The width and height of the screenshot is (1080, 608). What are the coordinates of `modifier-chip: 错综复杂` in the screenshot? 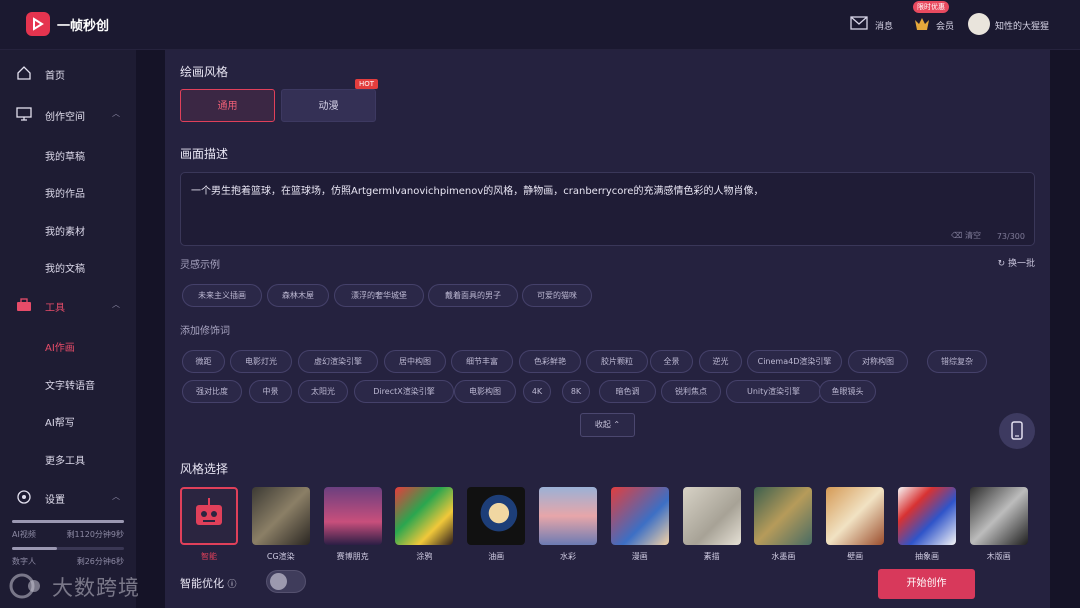 It's located at (957, 361).